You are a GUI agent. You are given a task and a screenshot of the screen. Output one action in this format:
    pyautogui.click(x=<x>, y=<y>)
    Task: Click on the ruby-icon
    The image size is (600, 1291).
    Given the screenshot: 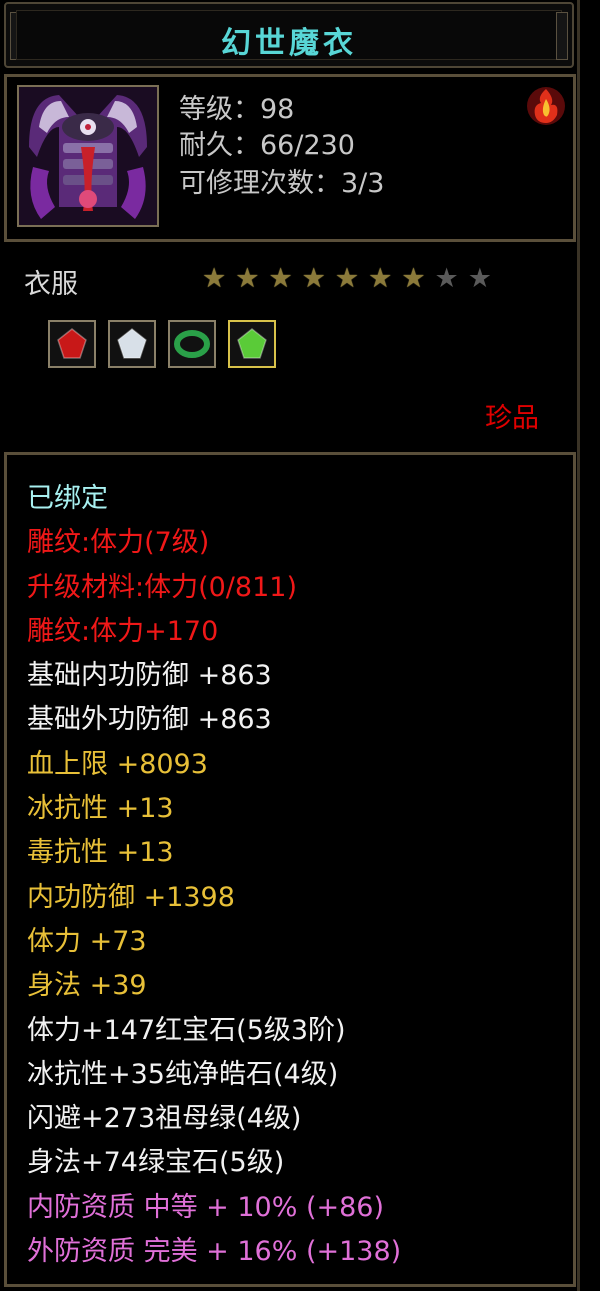 What is the action you would take?
    pyautogui.click(x=72, y=343)
    